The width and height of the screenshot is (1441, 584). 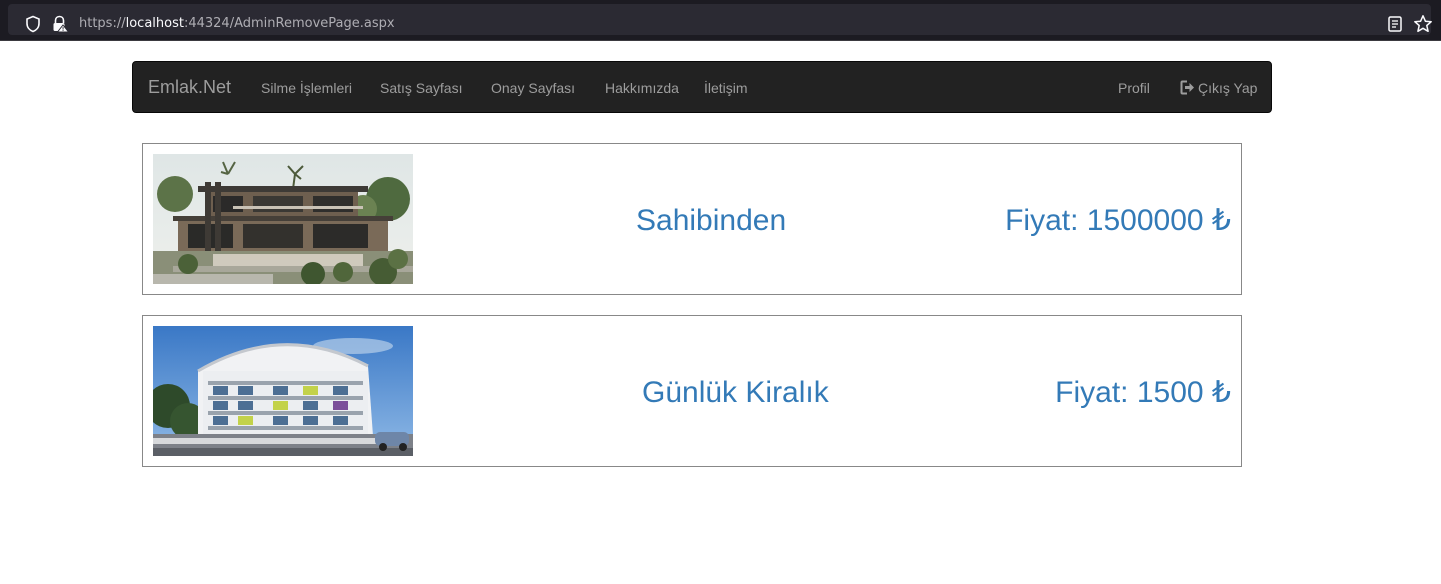 What do you see at coordinates (60, 24) in the screenshot?
I see `lock-warning-icon` at bounding box center [60, 24].